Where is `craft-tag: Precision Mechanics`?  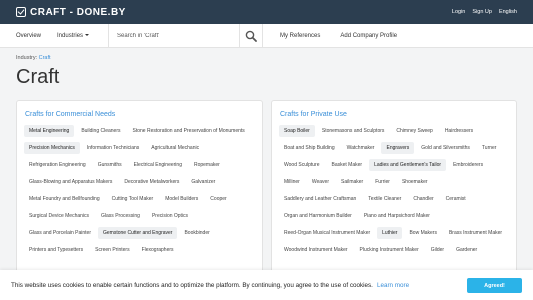 craft-tag: Precision Mechanics is located at coordinates (52, 148).